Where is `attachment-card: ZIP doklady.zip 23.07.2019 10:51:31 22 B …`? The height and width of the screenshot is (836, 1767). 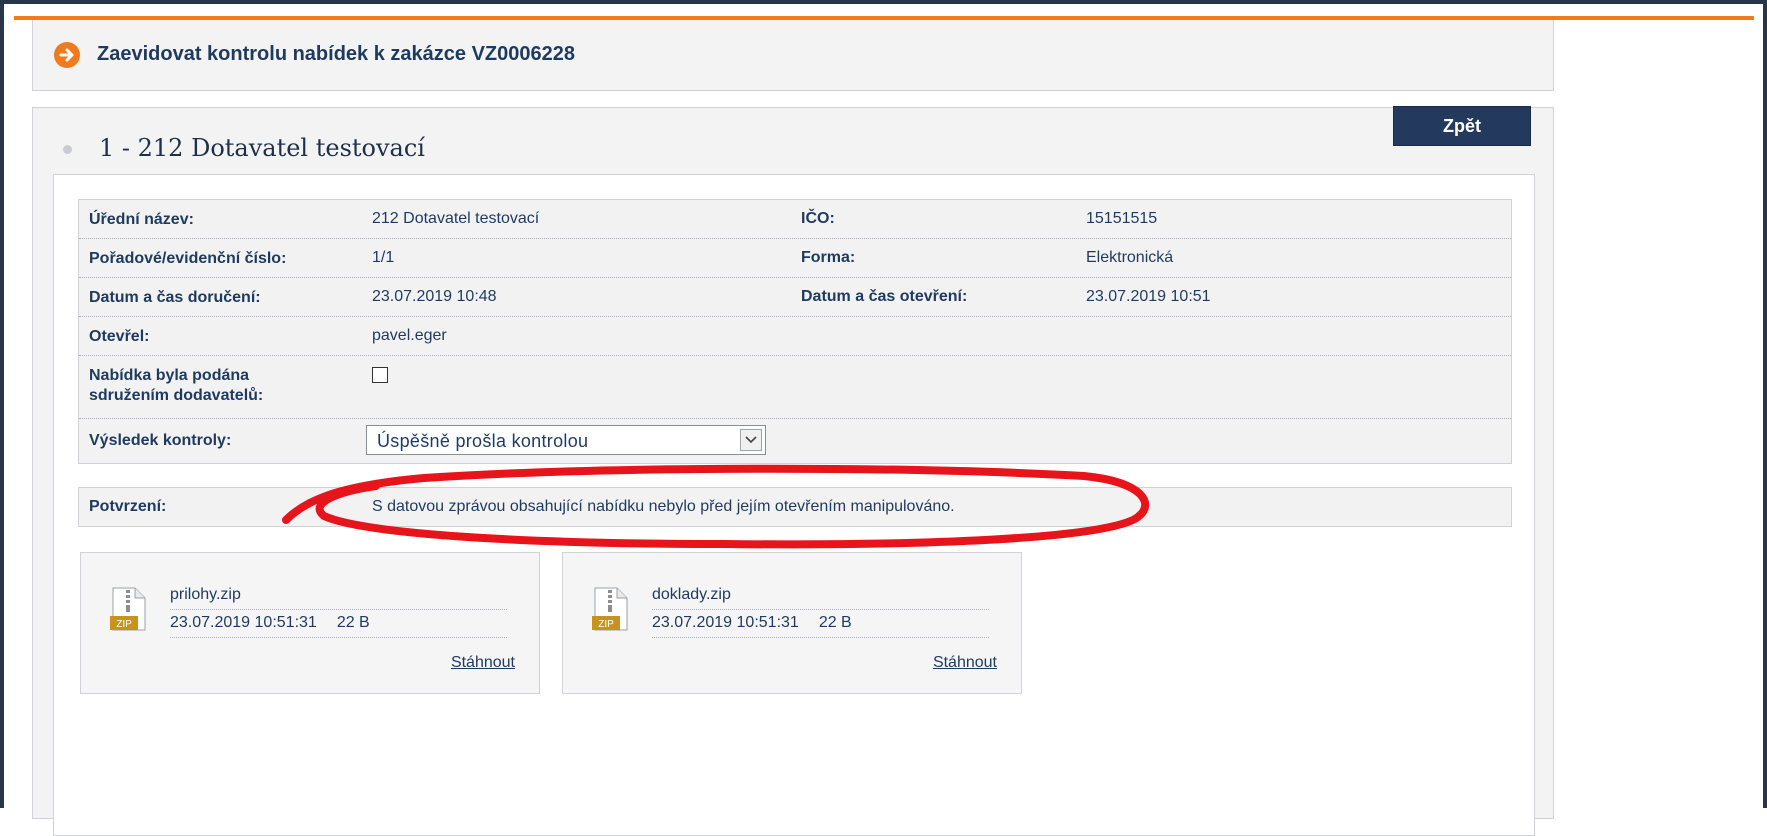 attachment-card: ZIP doklady.zip 23.07.2019 10:51:31 22 B … is located at coordinates (792, 623).